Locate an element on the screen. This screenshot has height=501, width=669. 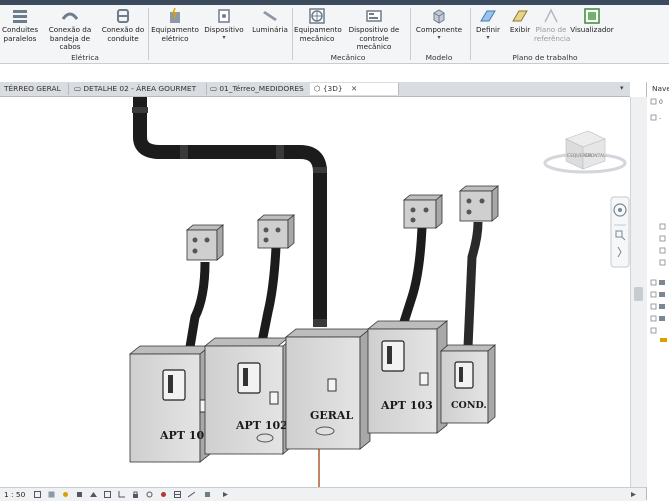
meter-box-apt103: APT 103 is located at coordinates (407, 377).